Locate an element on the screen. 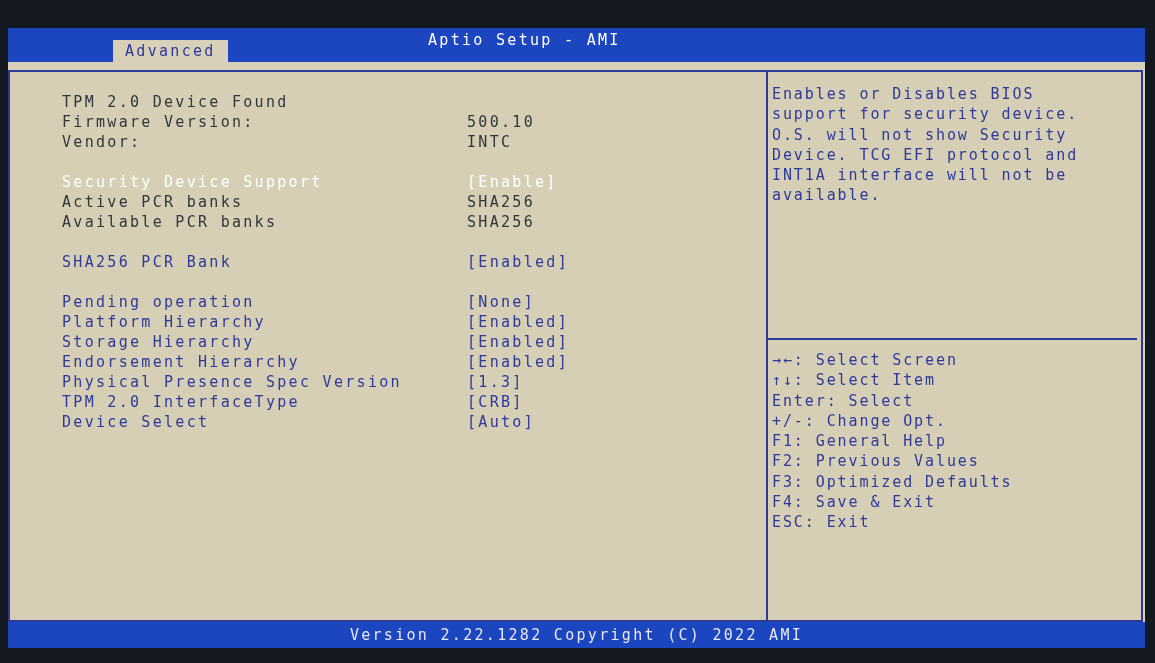 This screenshot has width=1155, height=663. setting-label: TPM 2.0 InterfaceType is located at coordinates (181, 402).